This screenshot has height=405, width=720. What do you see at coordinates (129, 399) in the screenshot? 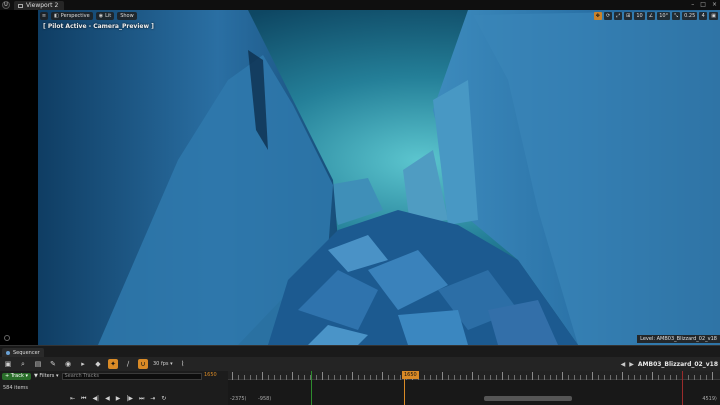
I see `step-forward-button: |▶` at bounding box center [129, 399].